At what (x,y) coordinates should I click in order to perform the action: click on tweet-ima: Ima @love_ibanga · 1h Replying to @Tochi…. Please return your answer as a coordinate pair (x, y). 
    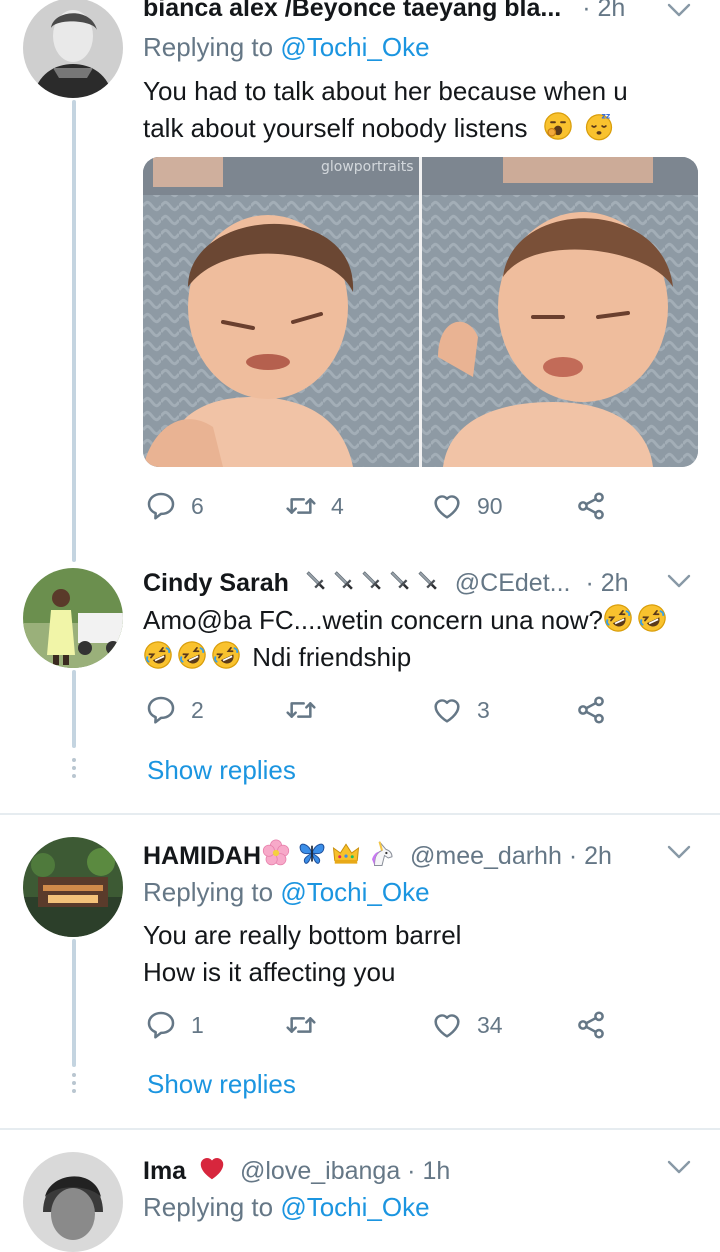
    Looking at the image, I should click on (360, 1191).